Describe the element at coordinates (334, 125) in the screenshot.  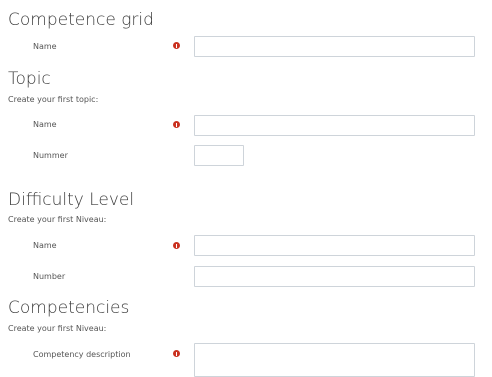
I see `topic-name-input` at that location.